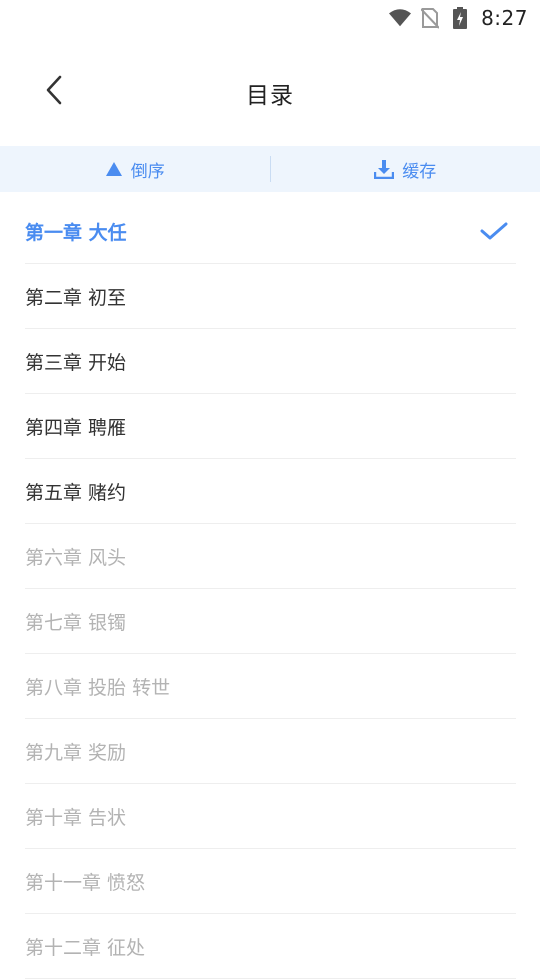 Image resolution: width=540 pixels, height=979 pixels. What do you see at coordinates (75, 751) in the screenshot?
I see `chapter-title: 第九章 奖励` at bounding box center [75, 751].